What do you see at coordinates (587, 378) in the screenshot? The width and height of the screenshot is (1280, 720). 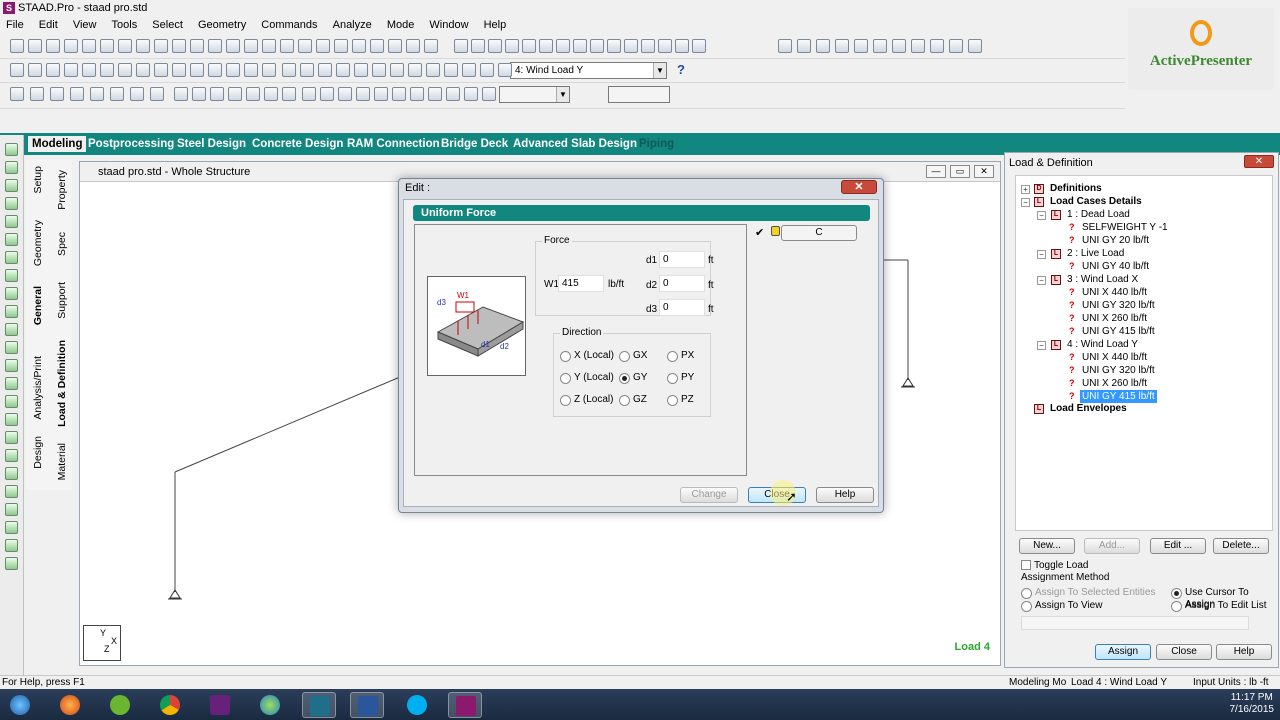 I see `direction-y-local-radio: Y (Local)` at bounding box center [587, 378].